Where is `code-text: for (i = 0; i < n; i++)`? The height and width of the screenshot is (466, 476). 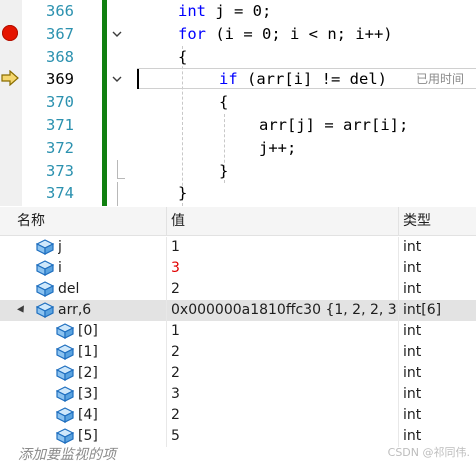 code-text: for (i = 0; i < n; i++) is located at coordinates (285, 34).